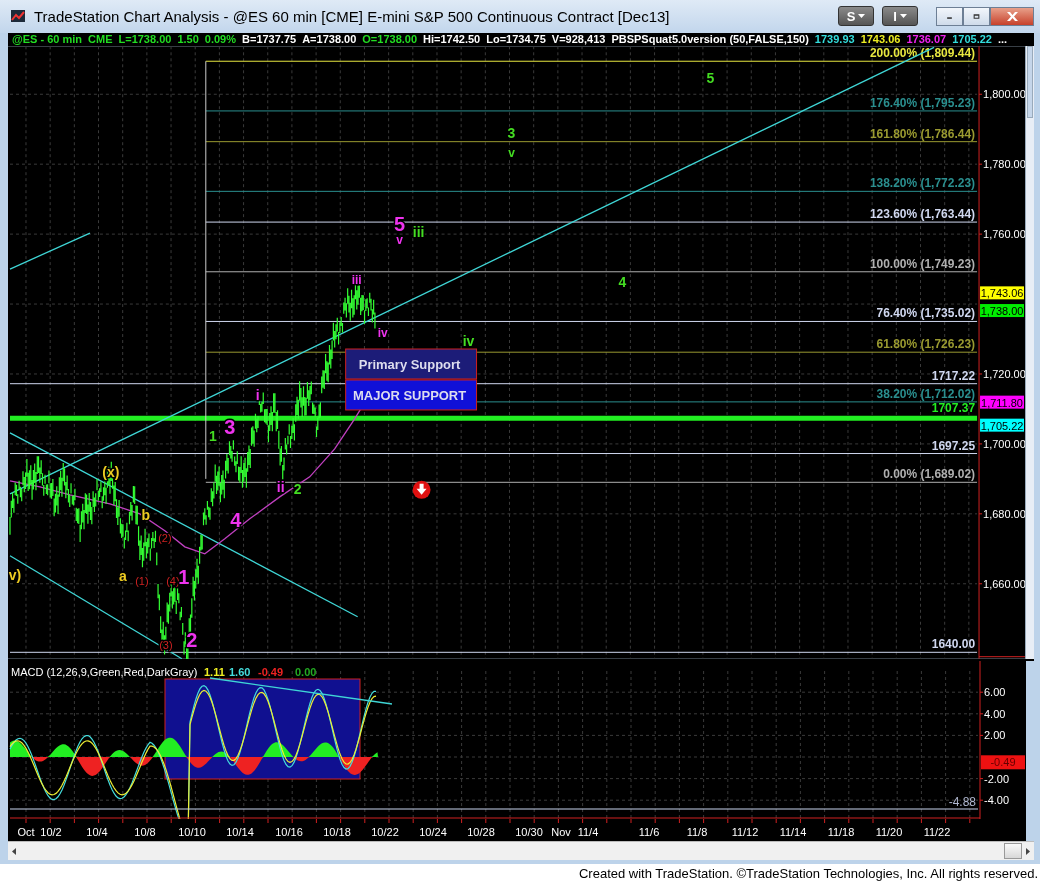  What do you see at coordinates (710, 39) in the screenshot?
I see `quote-field: PBSPSquat5.0version (50,FALSE,150)` at bounding box center [710, 39].